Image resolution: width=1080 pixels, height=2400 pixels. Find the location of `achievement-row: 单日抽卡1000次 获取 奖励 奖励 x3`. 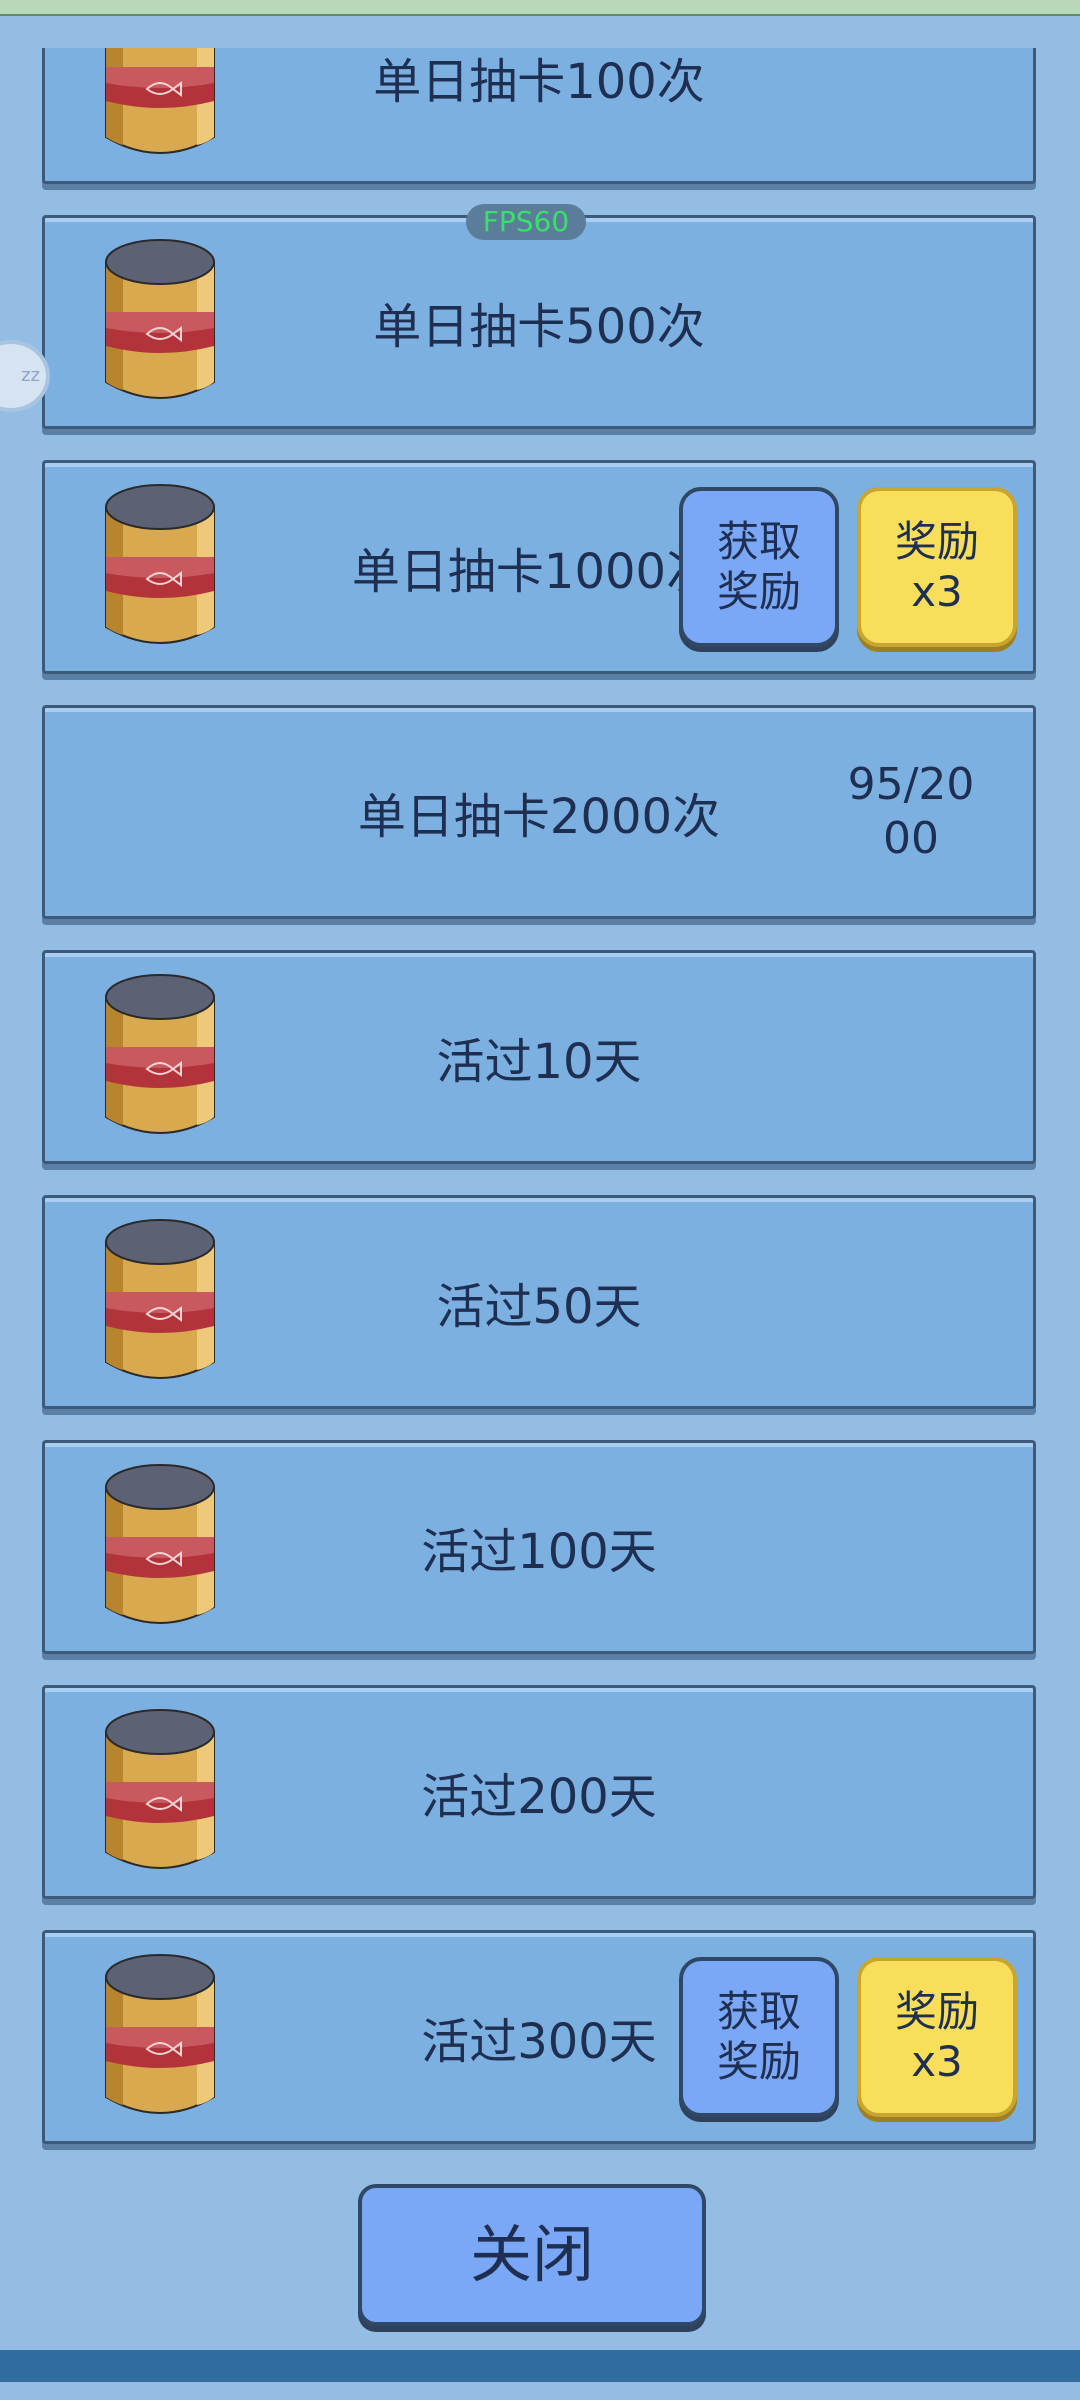

achievement-row: 单日抽卡1000次 获取 奖励 奖励 x3 is located at coordinates (539, 567).